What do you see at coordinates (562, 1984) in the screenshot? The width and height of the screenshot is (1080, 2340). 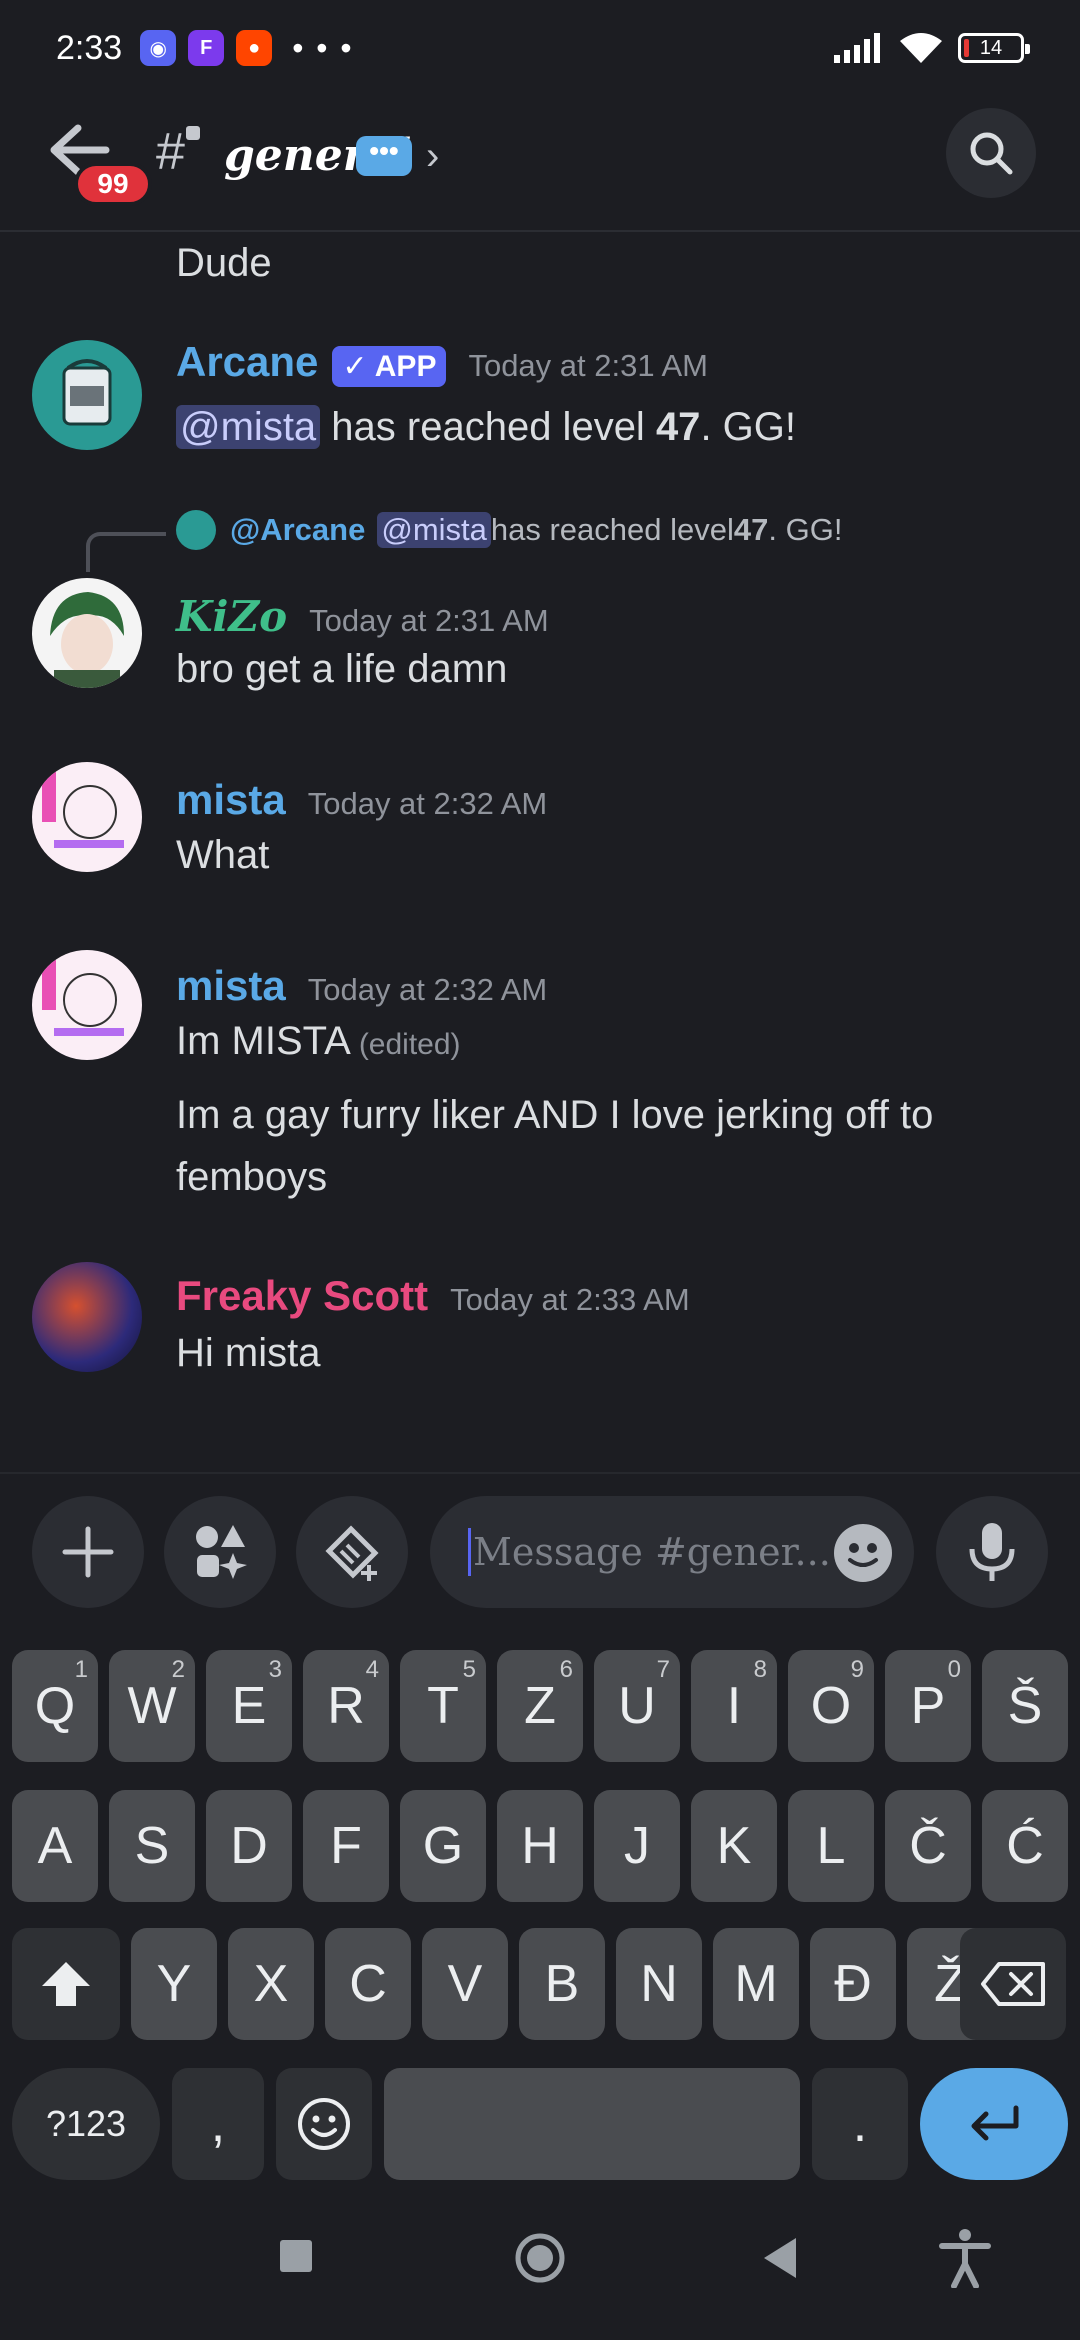 I see `key-b: B` at bounding box center [562, 1984].